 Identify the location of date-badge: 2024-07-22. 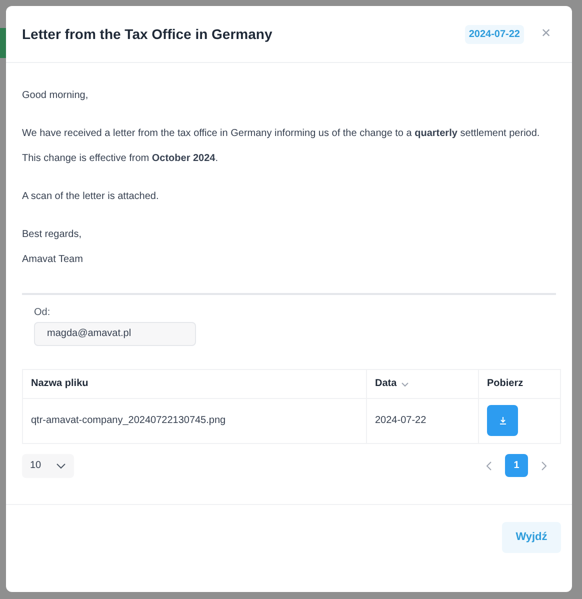
(494, 34).